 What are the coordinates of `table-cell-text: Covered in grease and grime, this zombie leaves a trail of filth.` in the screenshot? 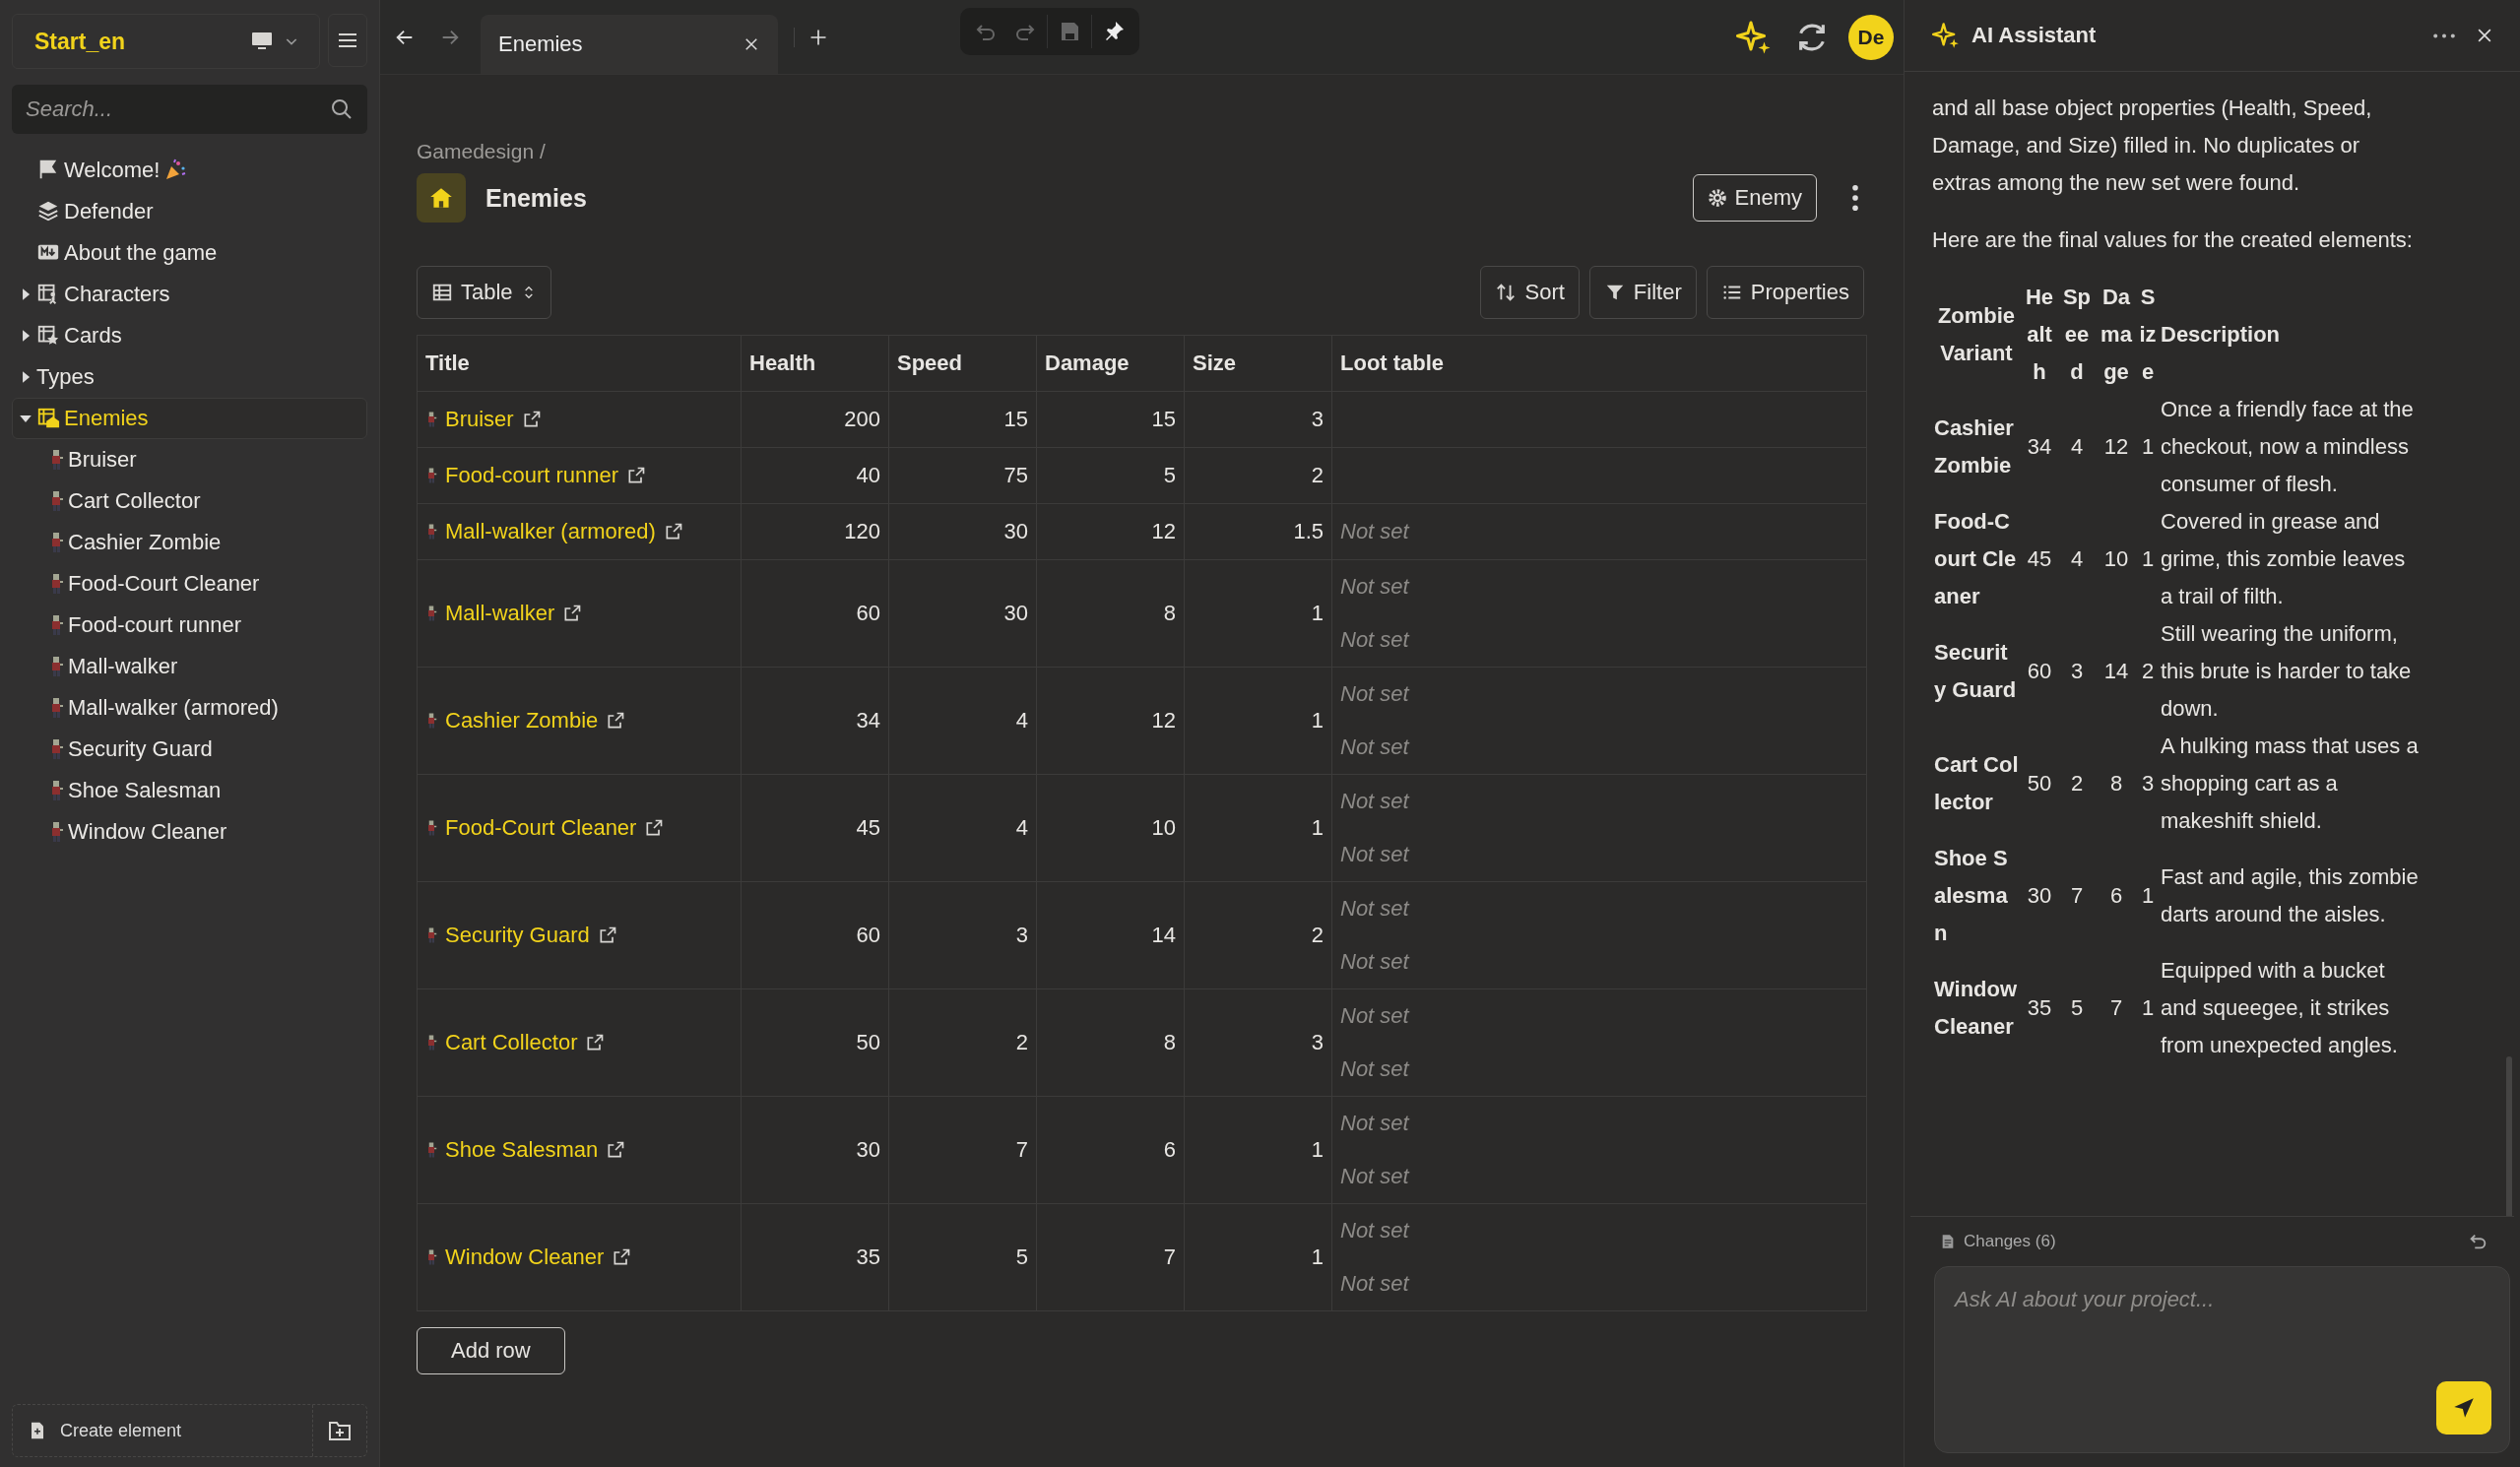 It's located at (2283, 559).